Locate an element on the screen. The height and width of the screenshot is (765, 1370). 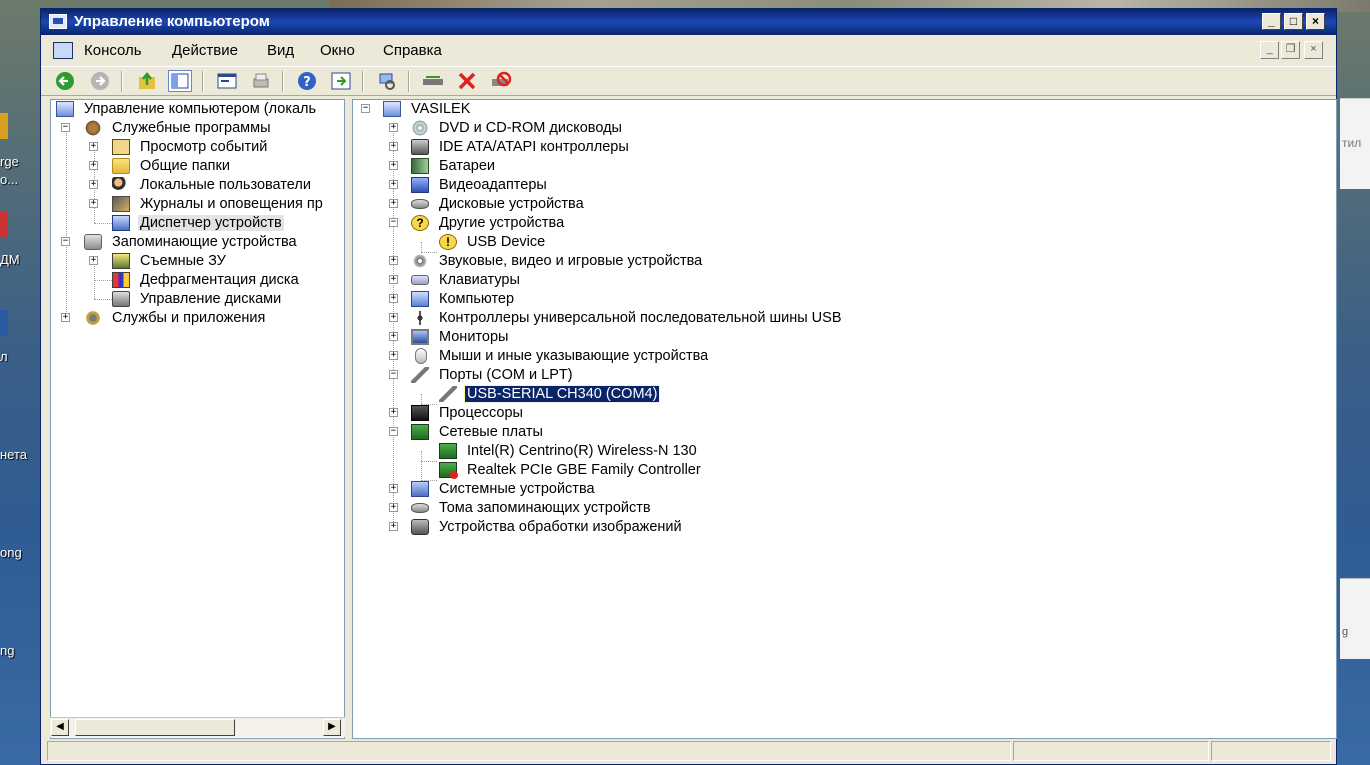
tree-item-label: Дефрагментация диска is located at coordinates (219, 280).